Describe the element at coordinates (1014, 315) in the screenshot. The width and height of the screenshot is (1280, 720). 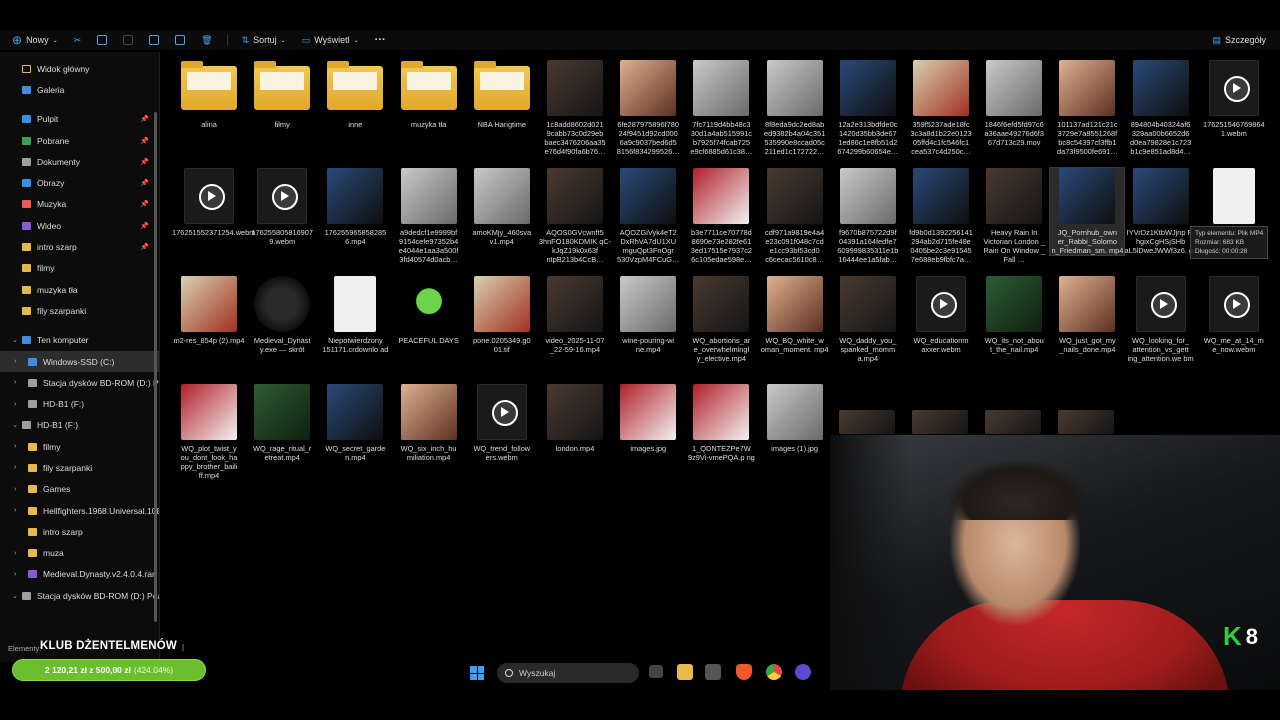
I see `file-item: WQ_its_not_abou t_the_nail.mp4` at that location.